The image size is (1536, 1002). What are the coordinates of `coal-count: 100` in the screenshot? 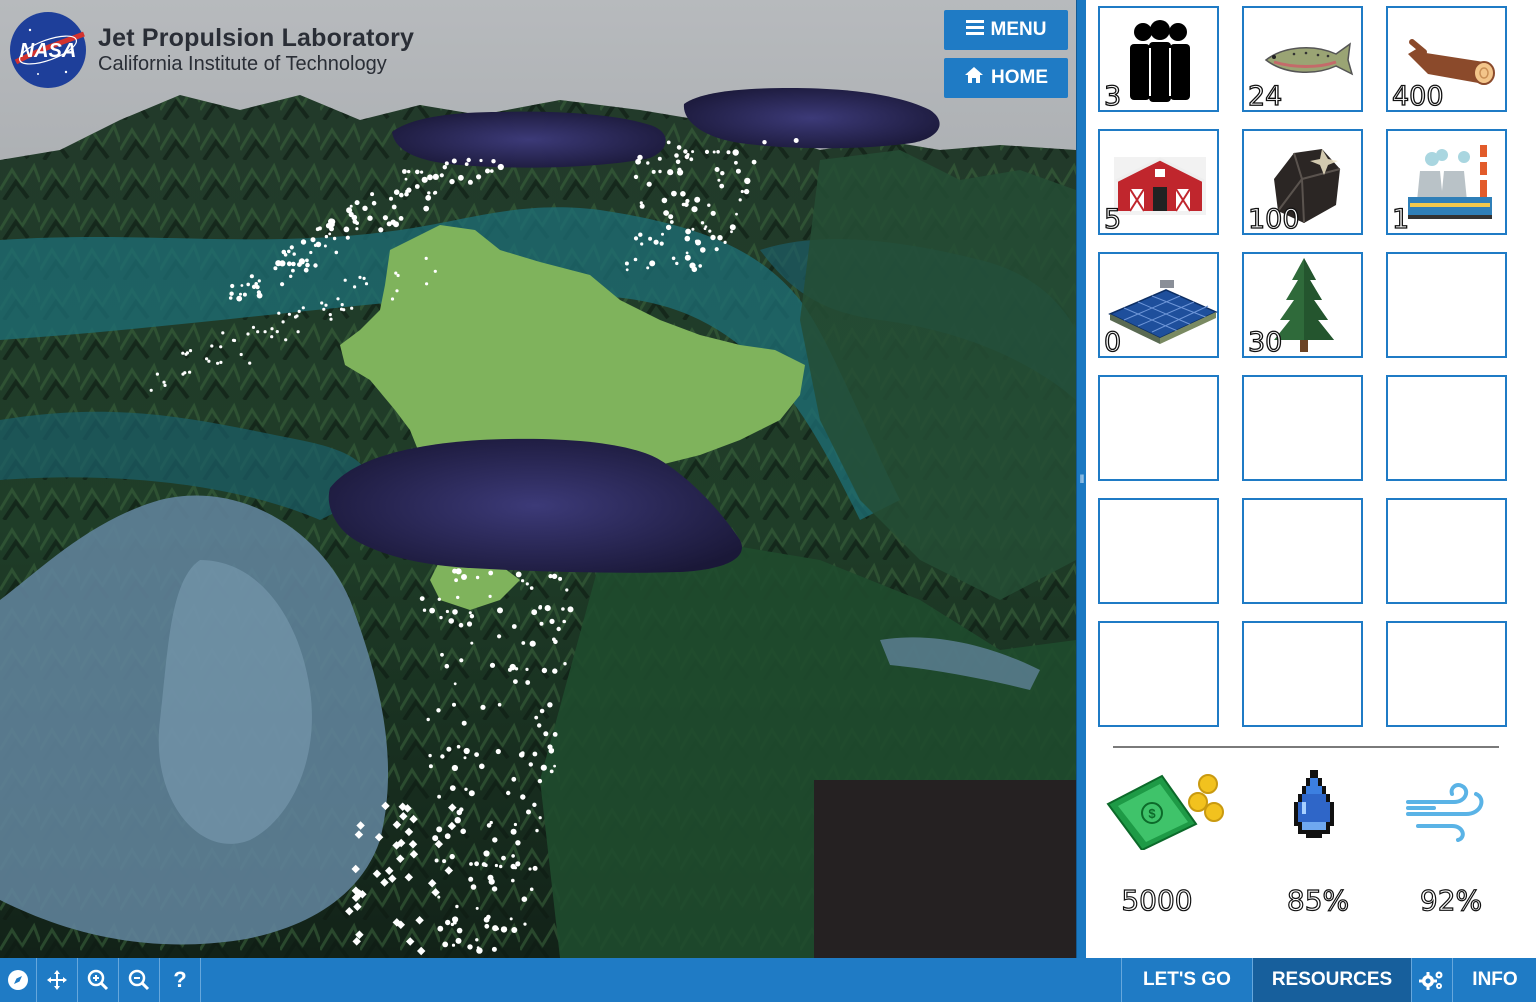 It's located at (1273, 219).